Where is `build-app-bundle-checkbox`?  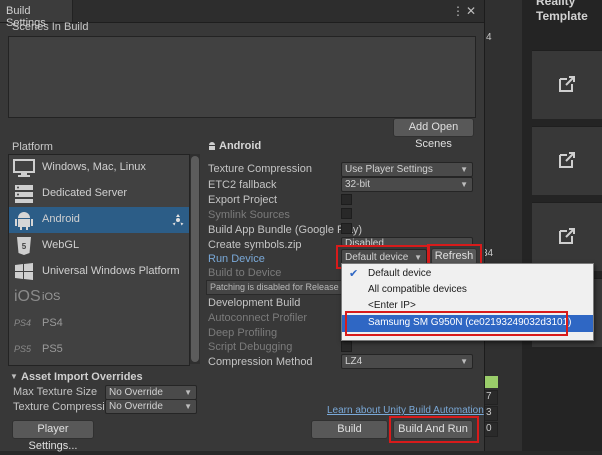 build-app-bundle-checkbox is located at coordinates (346, 228).